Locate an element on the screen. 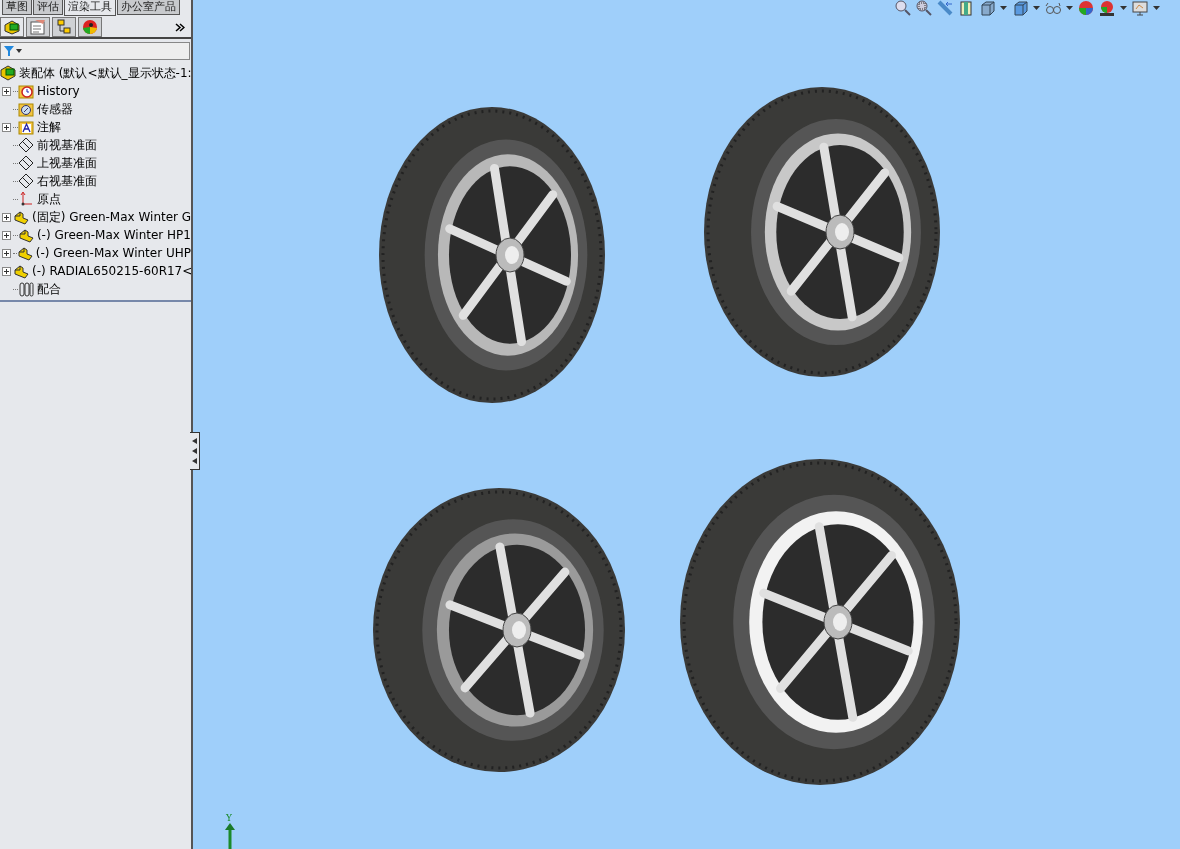 This screenshot has width=1180, height=849. section-icon is located at coordinates (966, 8).